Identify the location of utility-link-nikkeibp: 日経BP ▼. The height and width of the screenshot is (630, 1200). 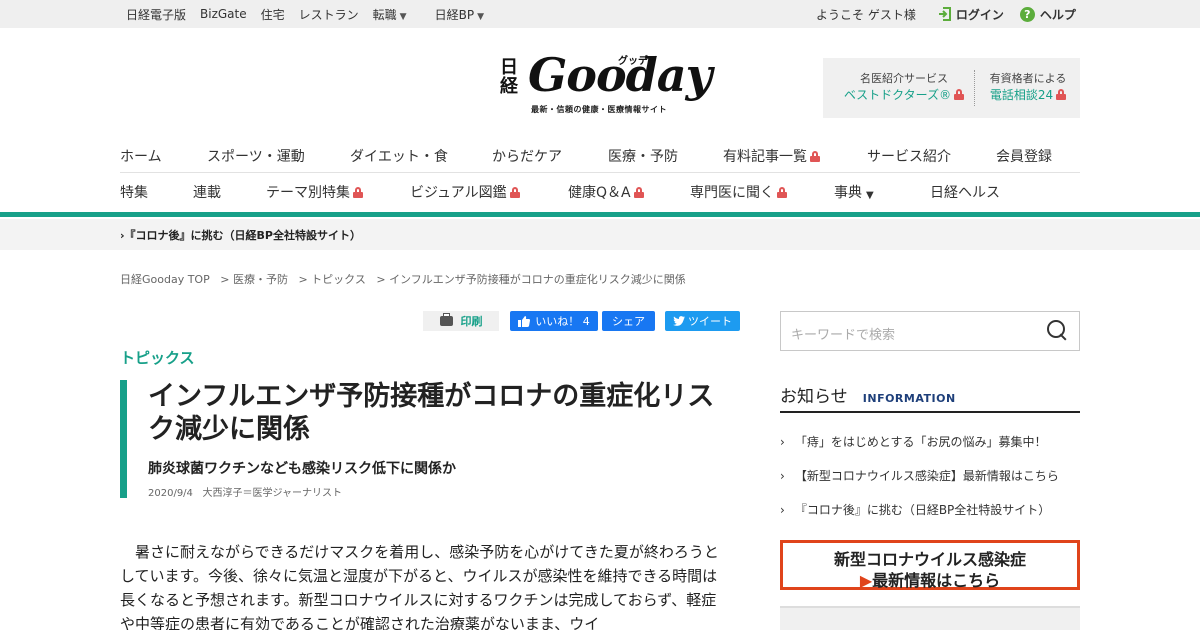
(466, 14).